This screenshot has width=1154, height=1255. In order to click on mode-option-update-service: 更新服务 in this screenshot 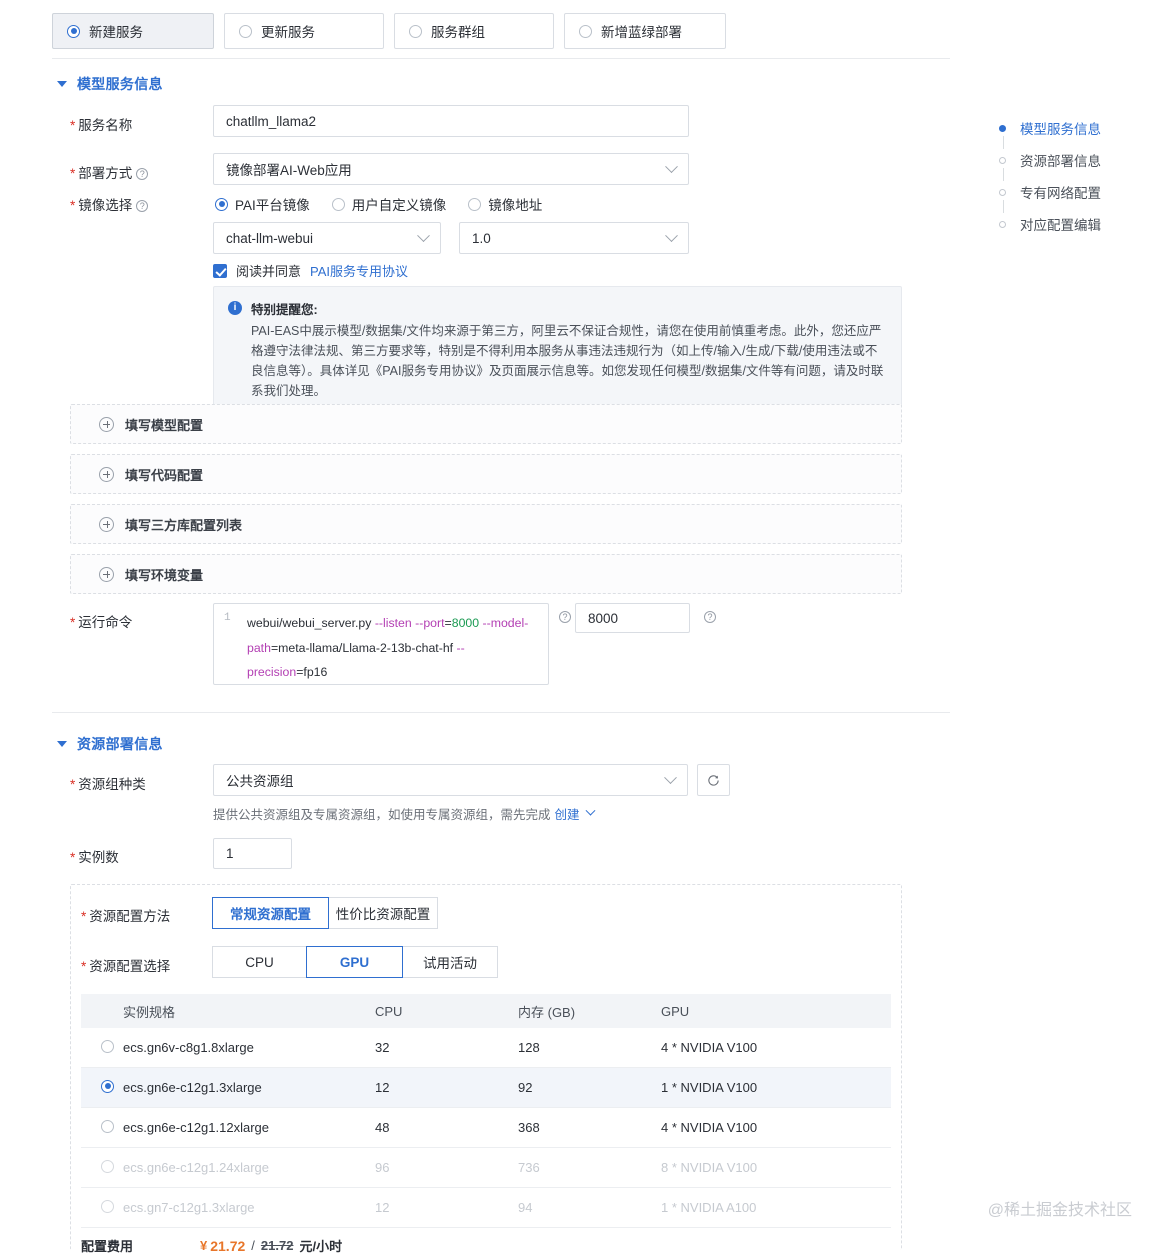, I will do `click(304, 31)`.